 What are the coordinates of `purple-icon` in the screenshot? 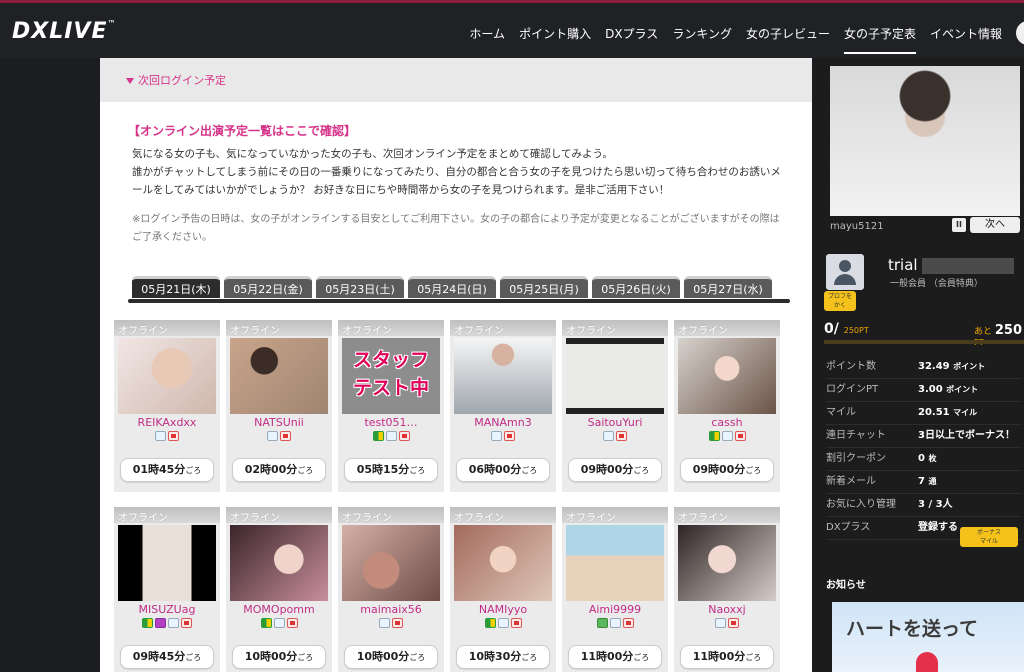 It's located at (160, 623).